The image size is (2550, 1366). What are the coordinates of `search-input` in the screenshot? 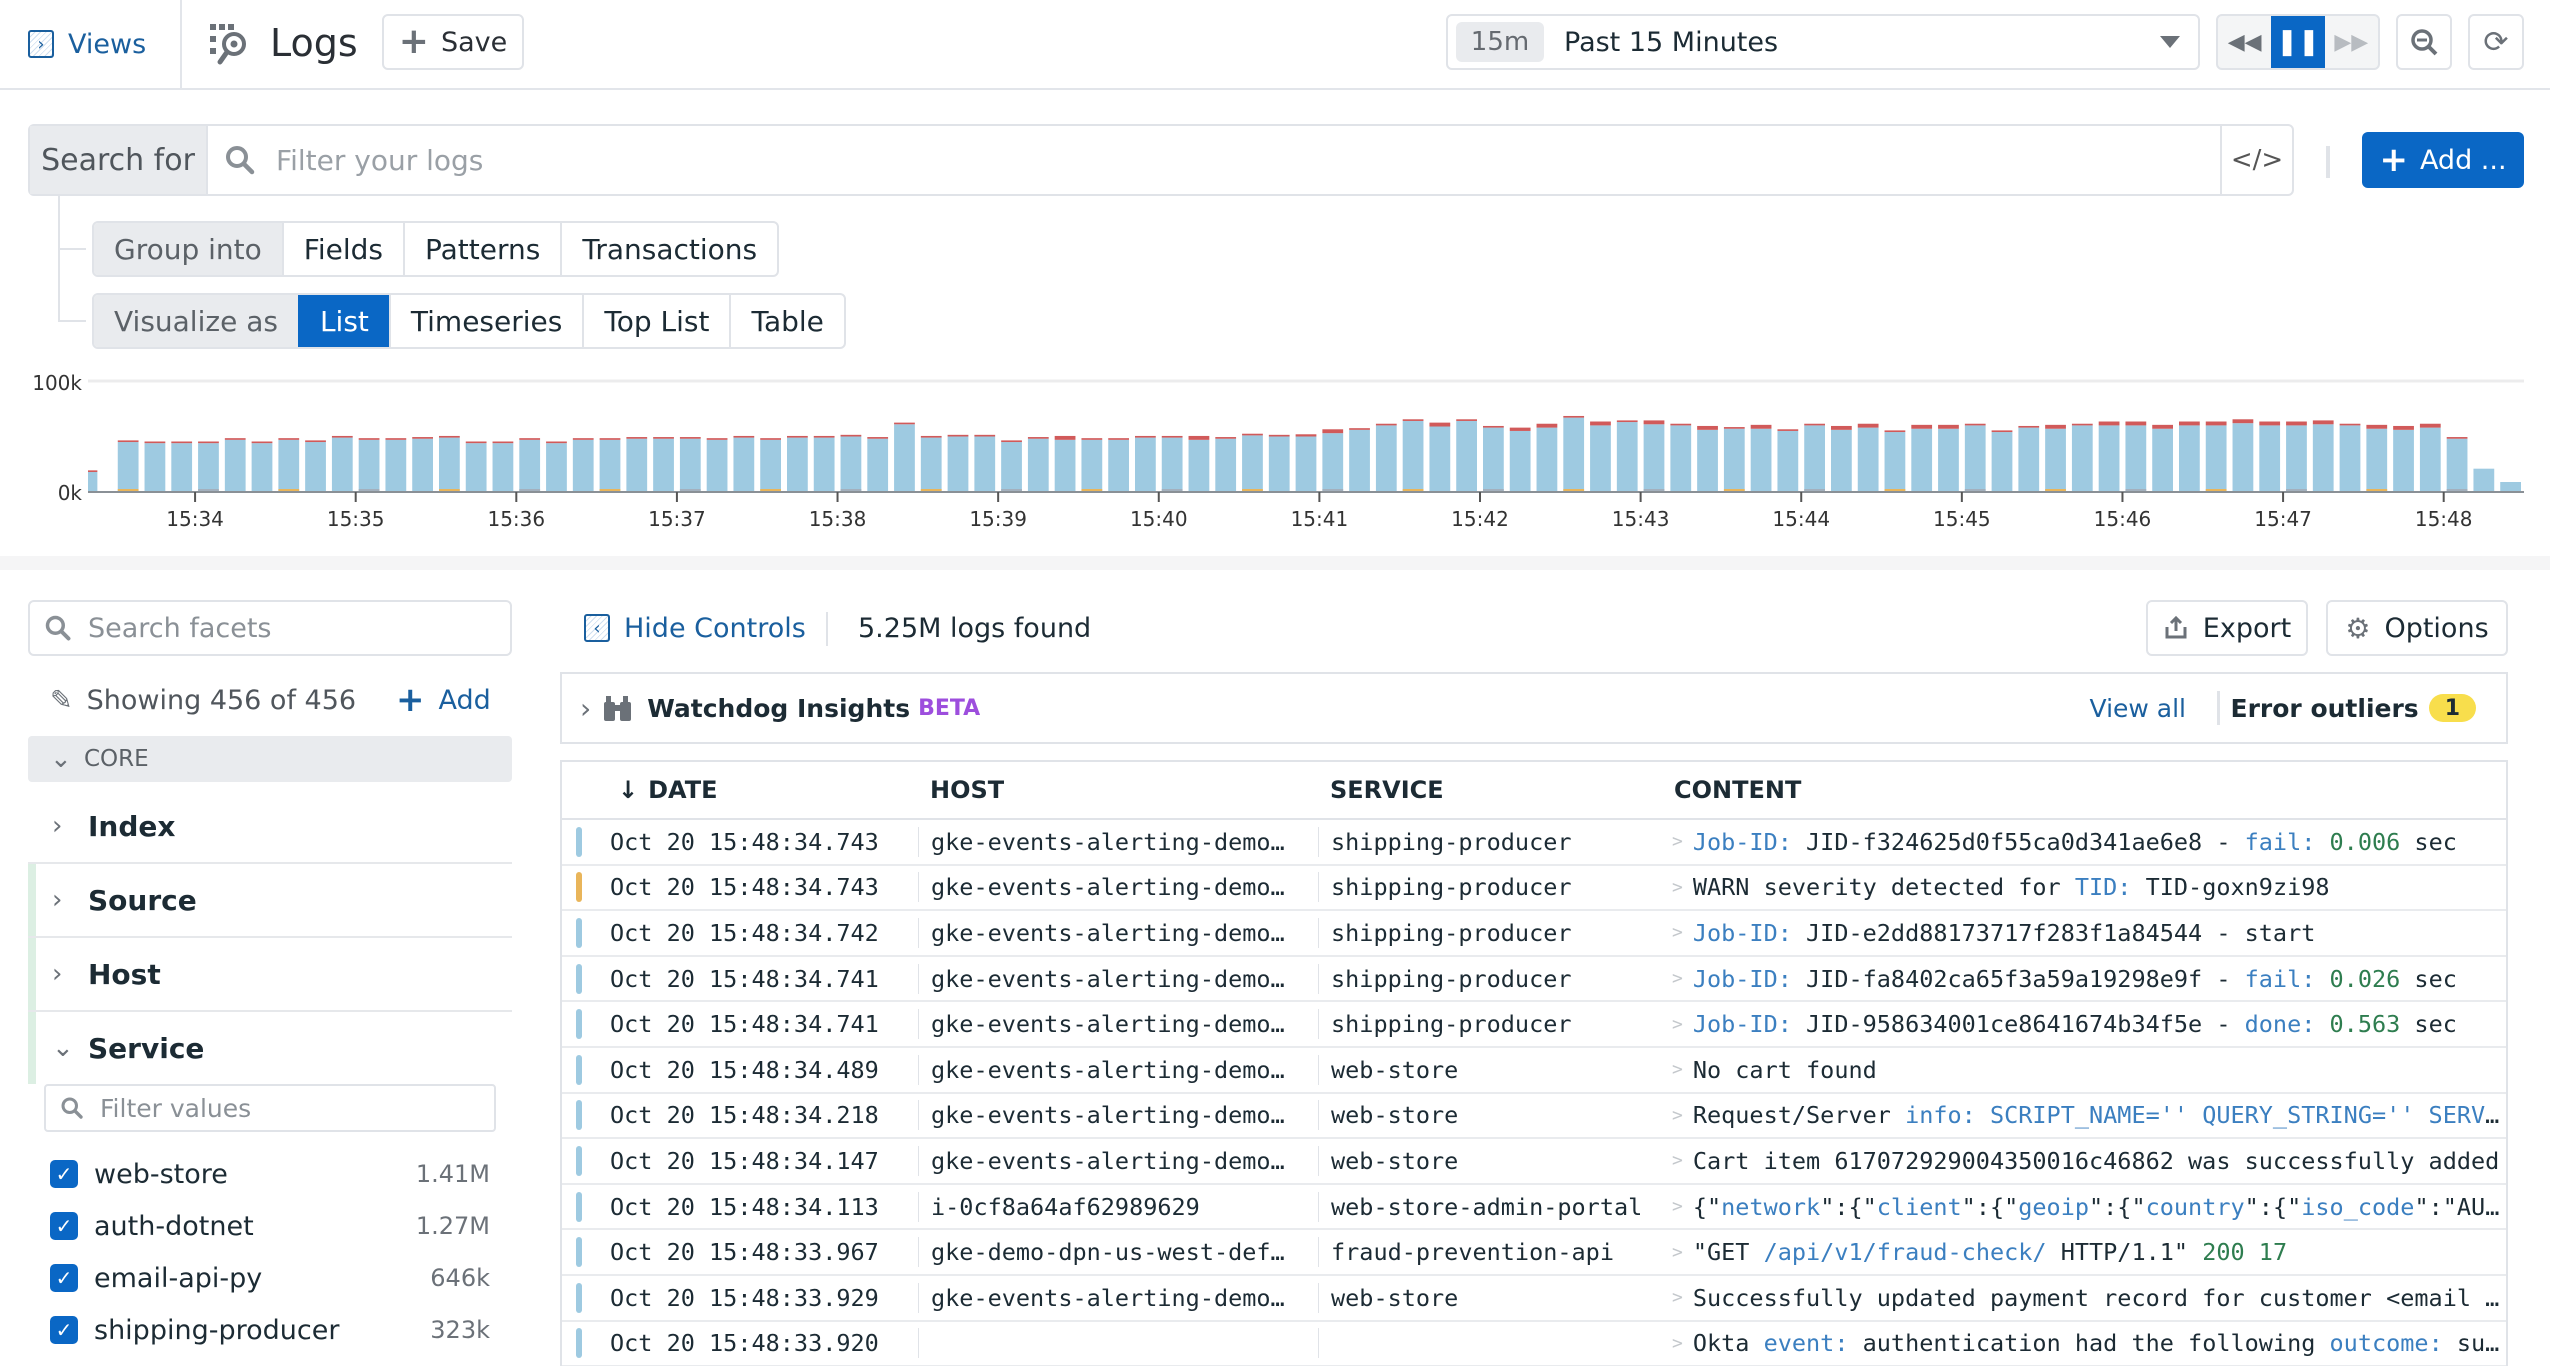 It's located at (1248, 160).